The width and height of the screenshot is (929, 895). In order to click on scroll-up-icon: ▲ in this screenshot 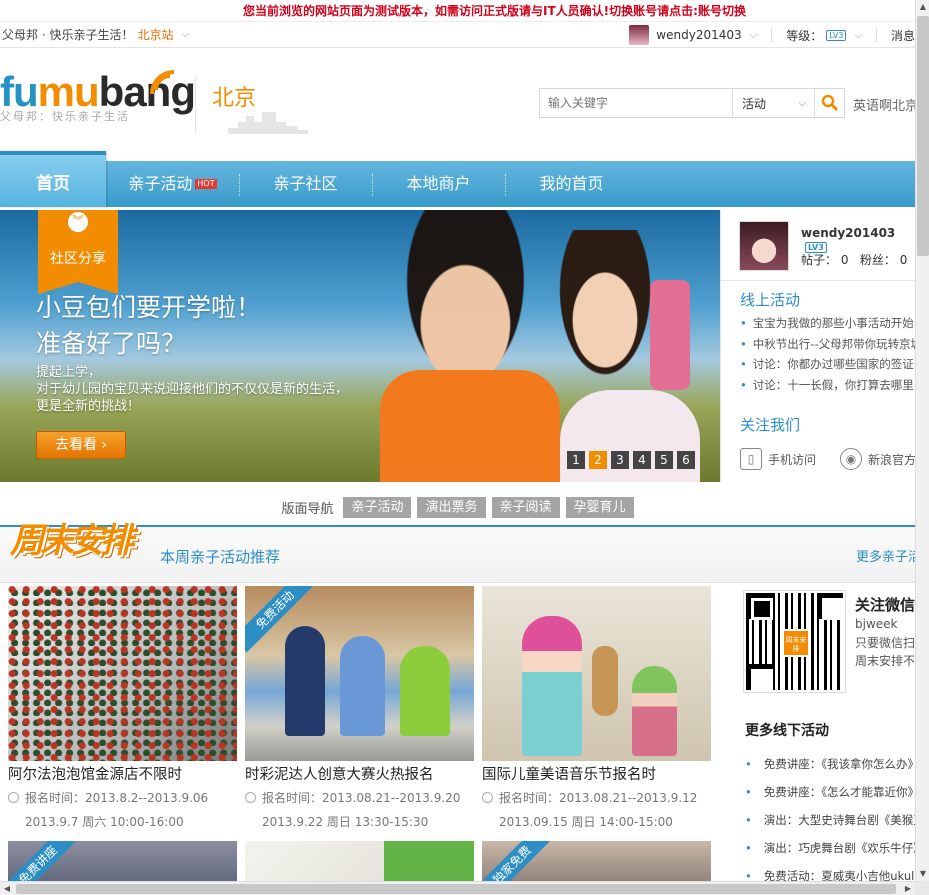, I will do `click(922, 7)`.